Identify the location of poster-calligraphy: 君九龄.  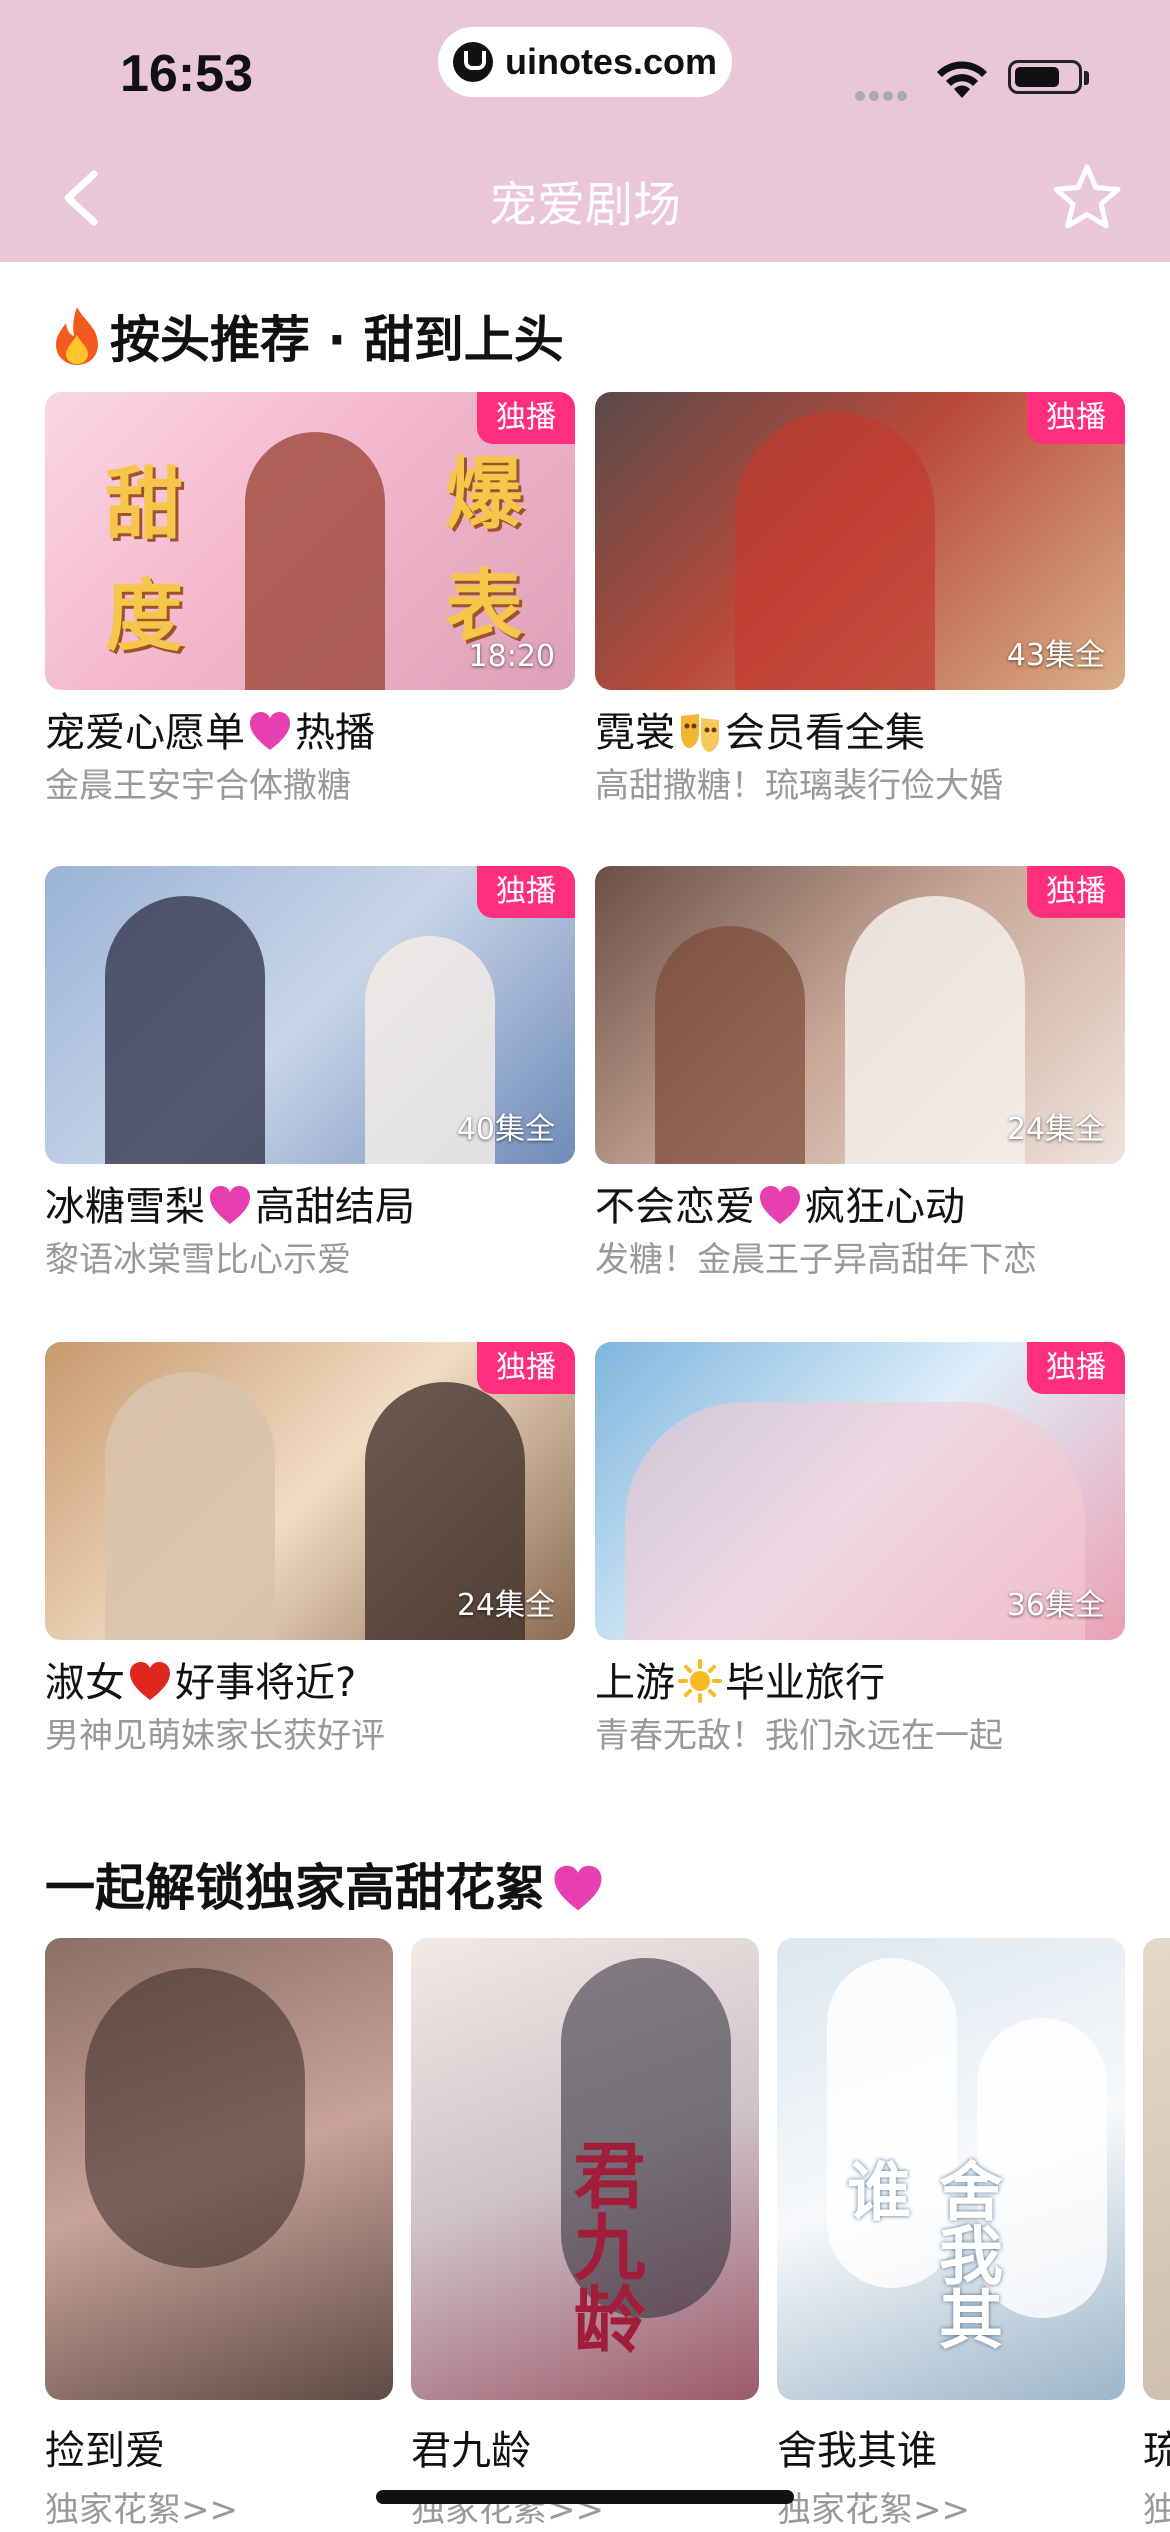
(603, 2246).